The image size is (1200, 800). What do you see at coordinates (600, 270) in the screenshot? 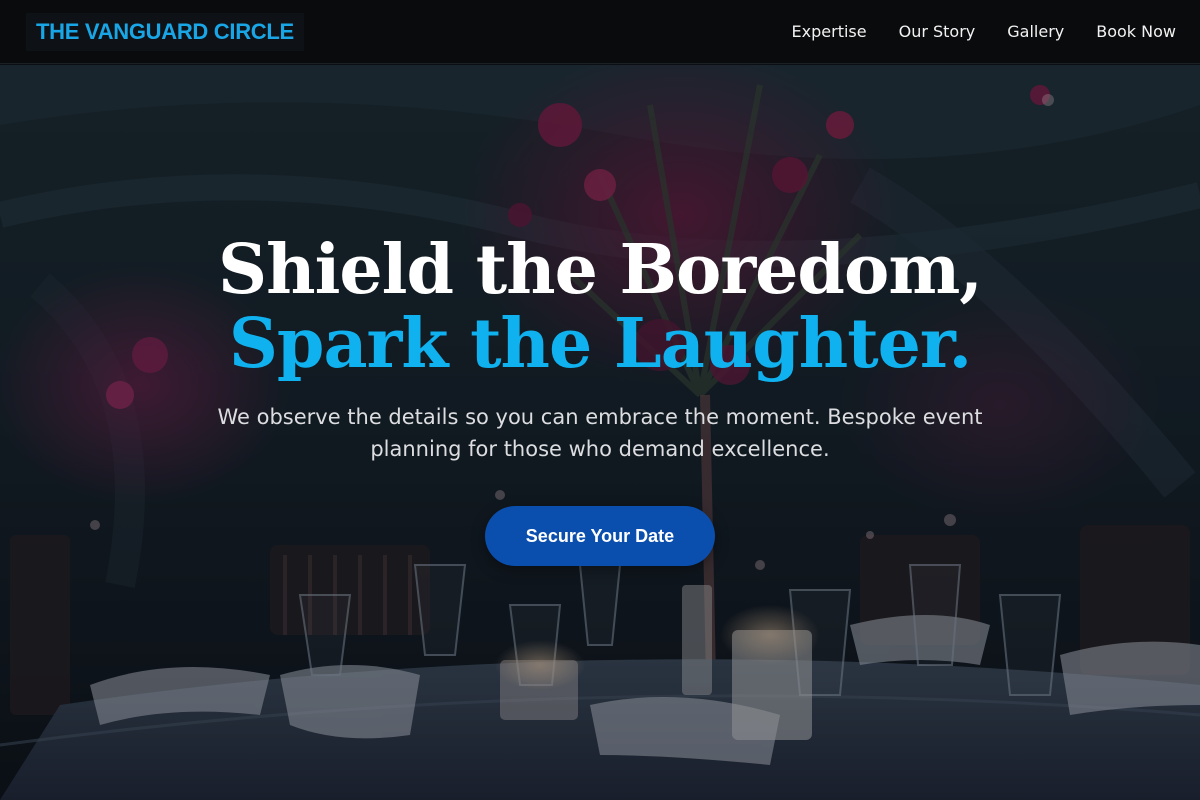
I see `hero-headline-line1: Shield the Boredom,` at bounding box center [600, 270].